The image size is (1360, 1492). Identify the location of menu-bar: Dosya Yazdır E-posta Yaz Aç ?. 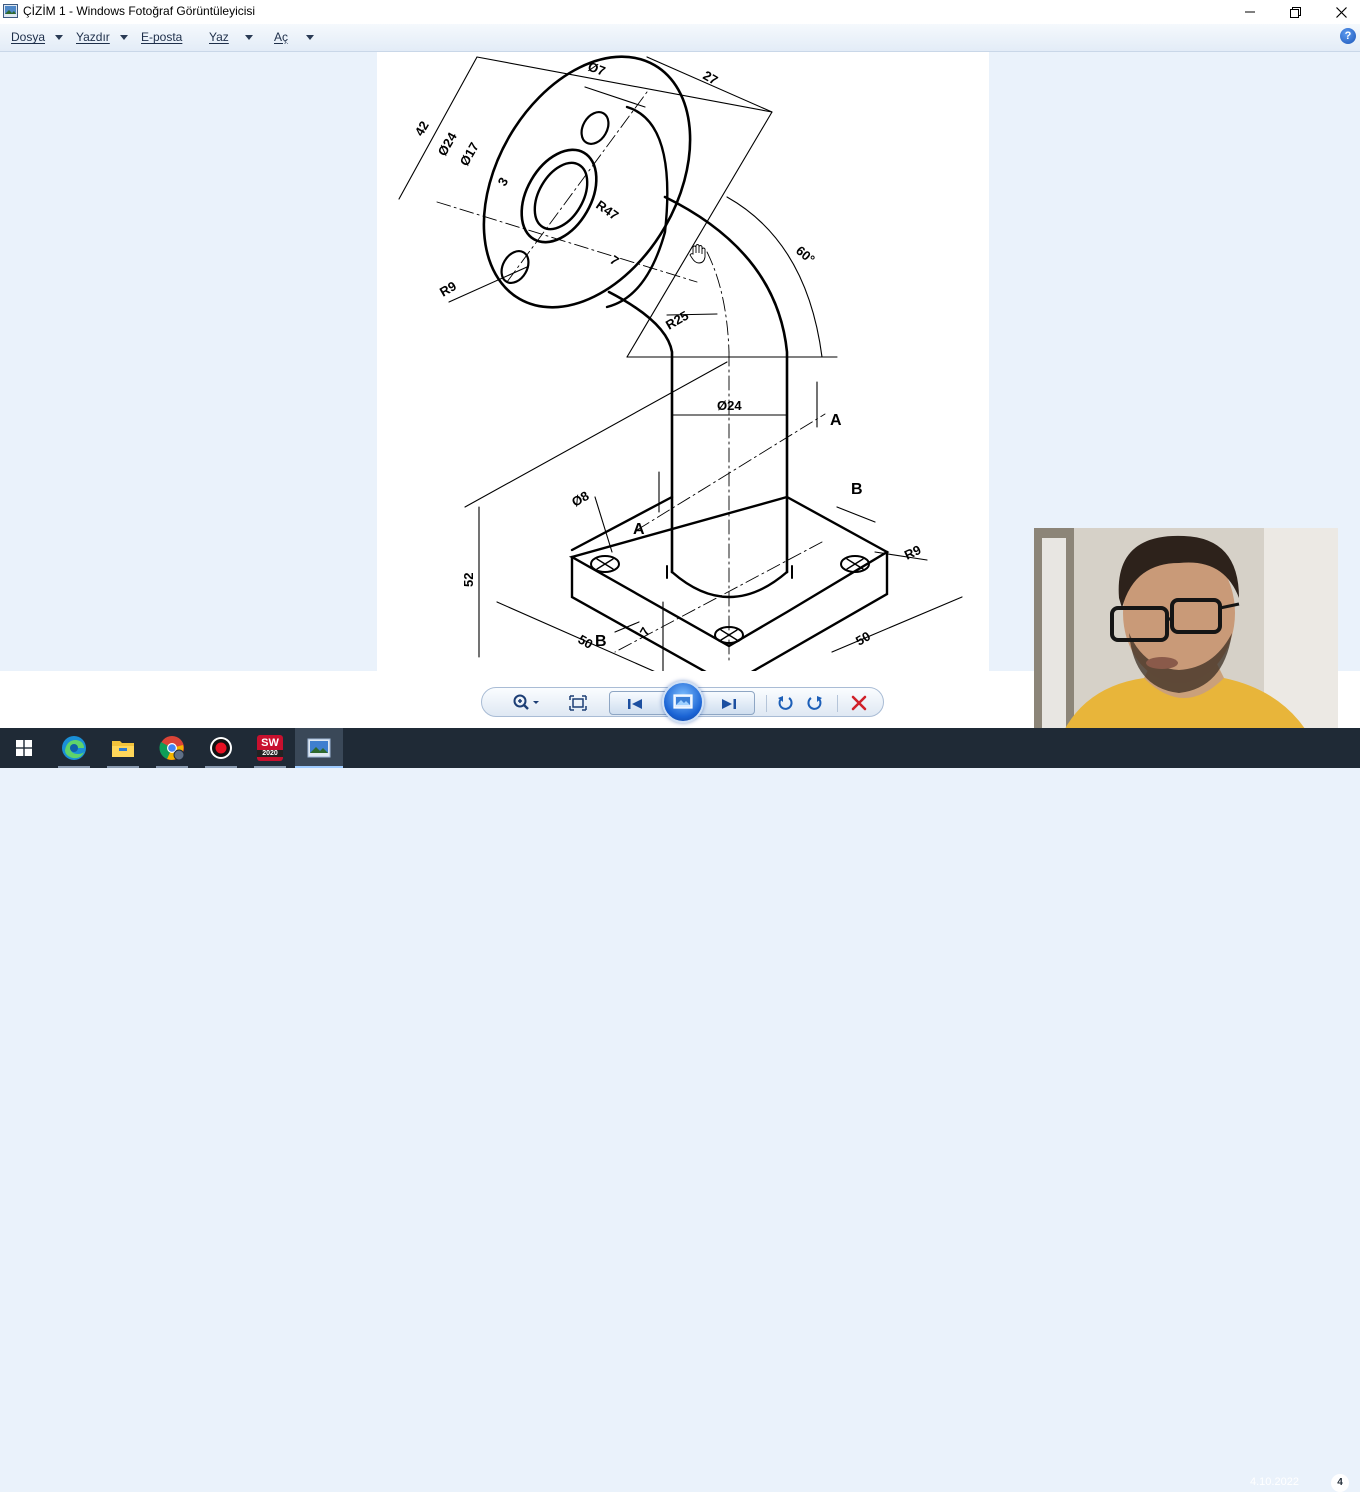
(680, 38).